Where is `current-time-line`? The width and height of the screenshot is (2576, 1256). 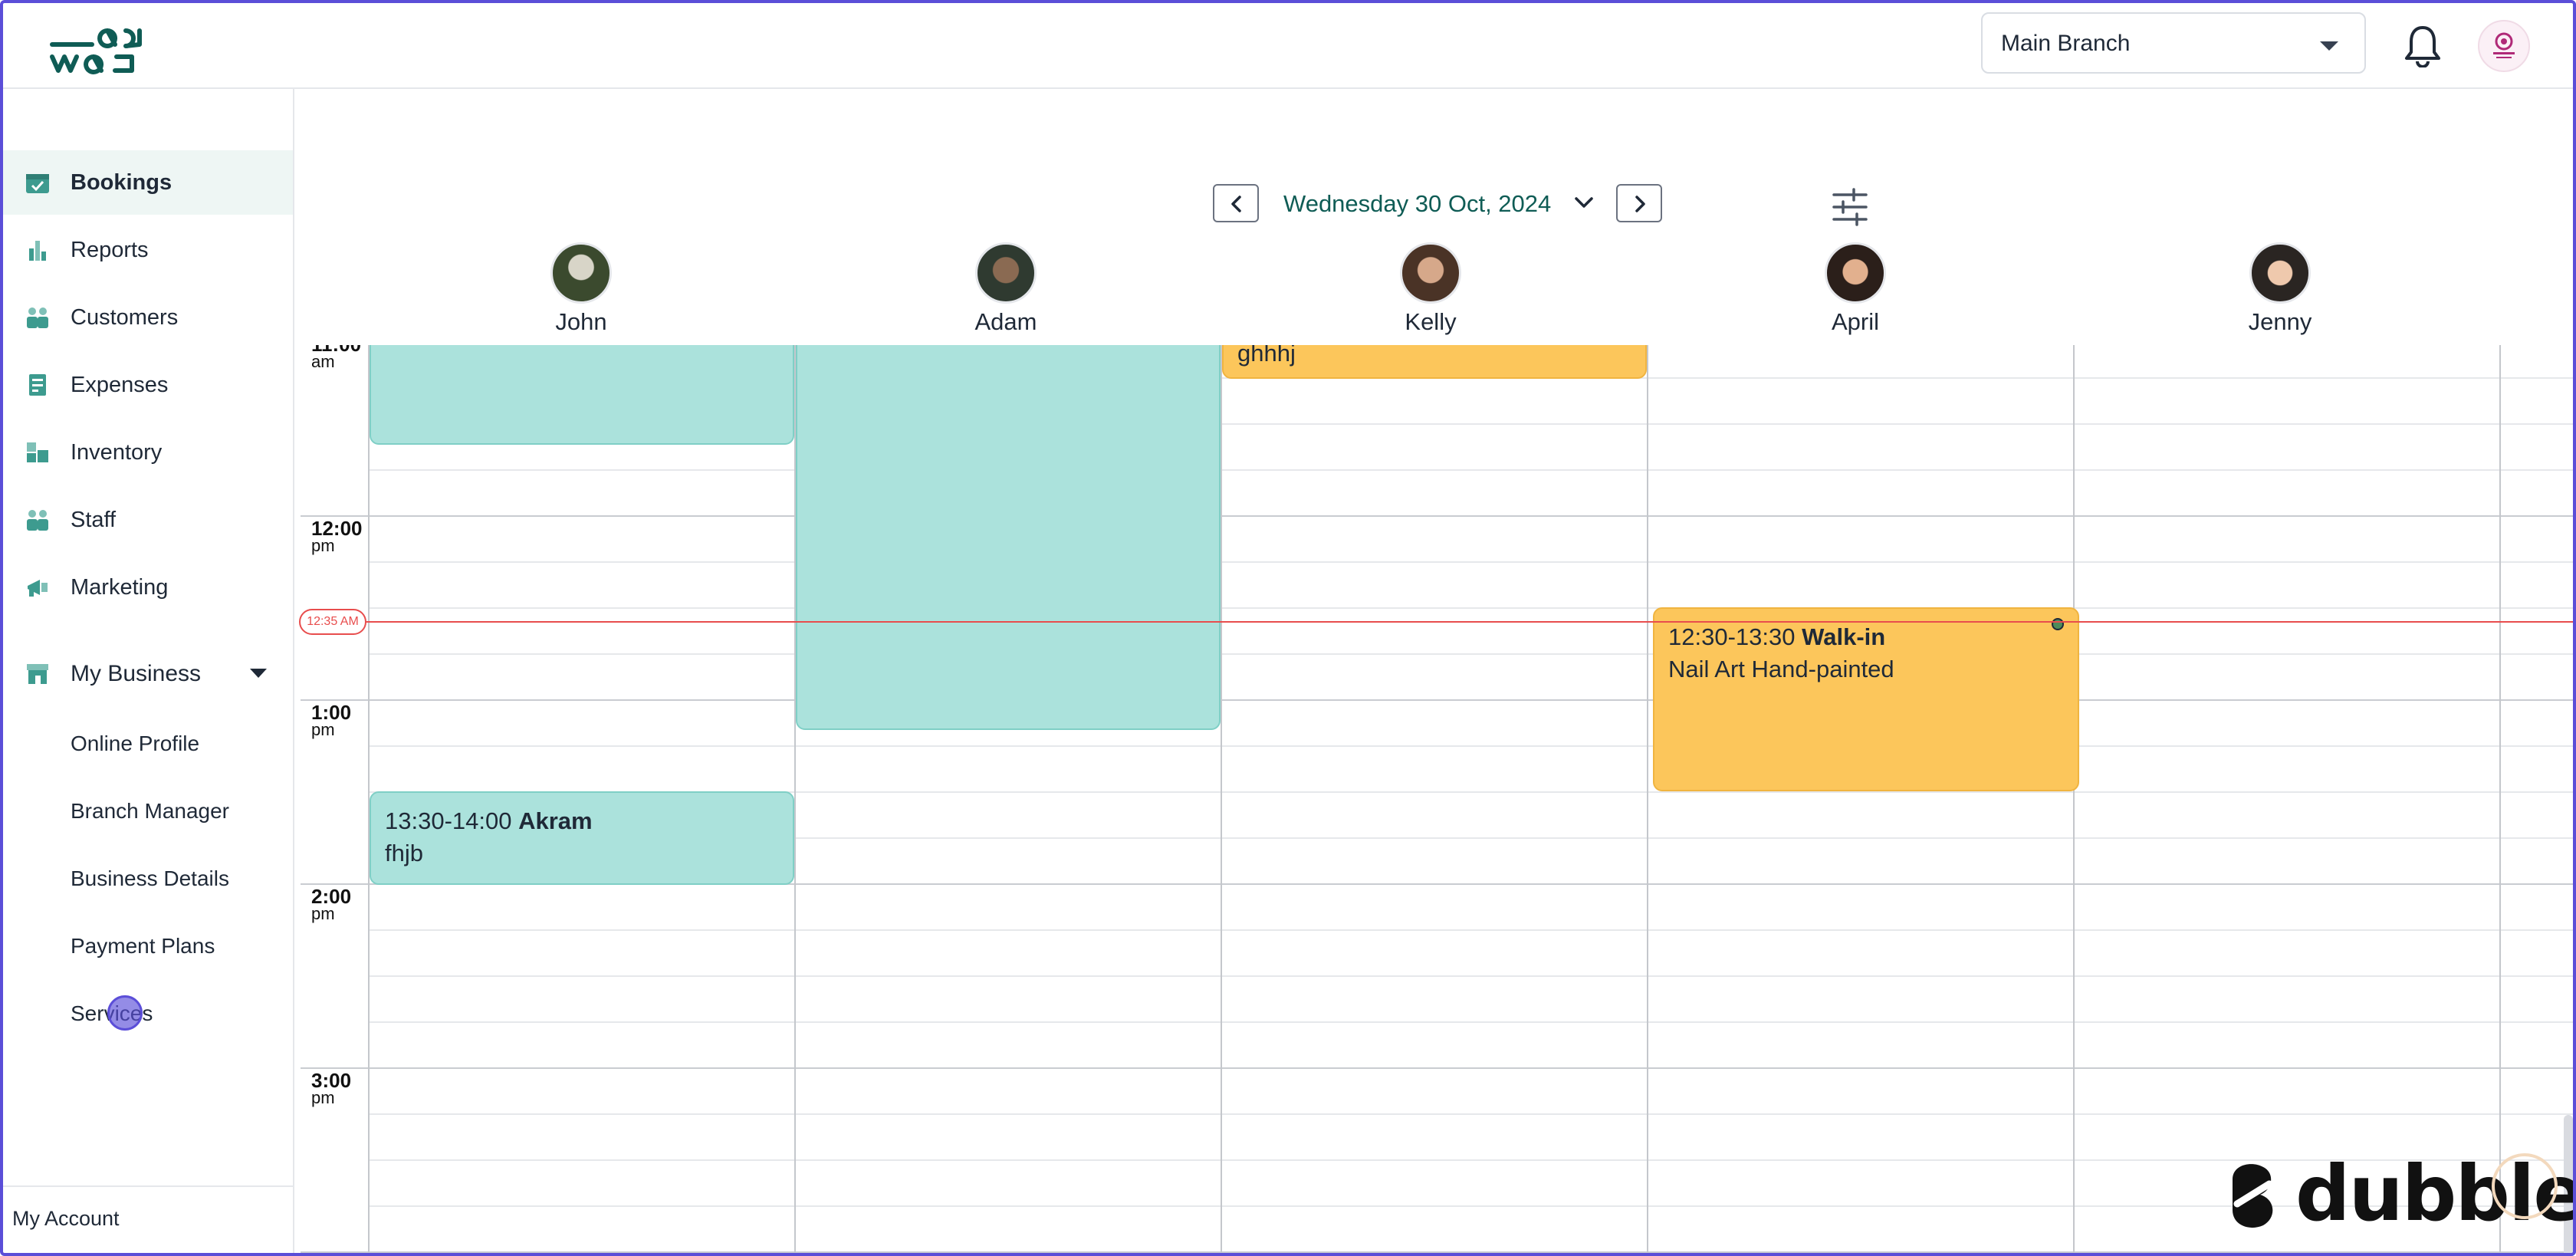 current-time-line is located at coordinates (1458, 622).